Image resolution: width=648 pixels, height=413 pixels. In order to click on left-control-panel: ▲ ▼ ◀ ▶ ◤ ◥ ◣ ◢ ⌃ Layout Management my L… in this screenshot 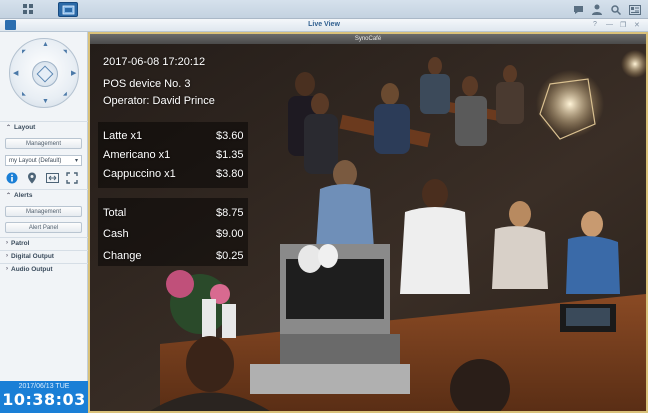, I will do `click(44, 222)`.